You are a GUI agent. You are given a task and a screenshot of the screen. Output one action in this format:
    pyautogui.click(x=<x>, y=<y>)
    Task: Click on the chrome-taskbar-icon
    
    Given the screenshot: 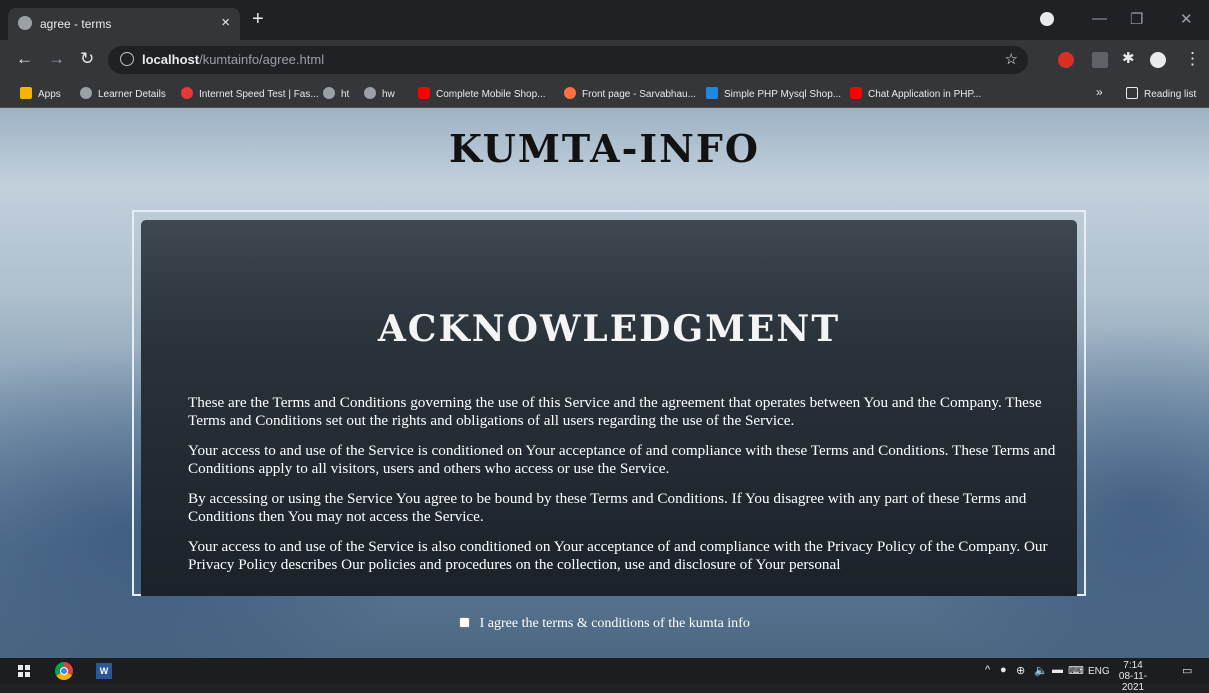 What is the action you would take?
    pyautogui.click(x=64, y=671)
    